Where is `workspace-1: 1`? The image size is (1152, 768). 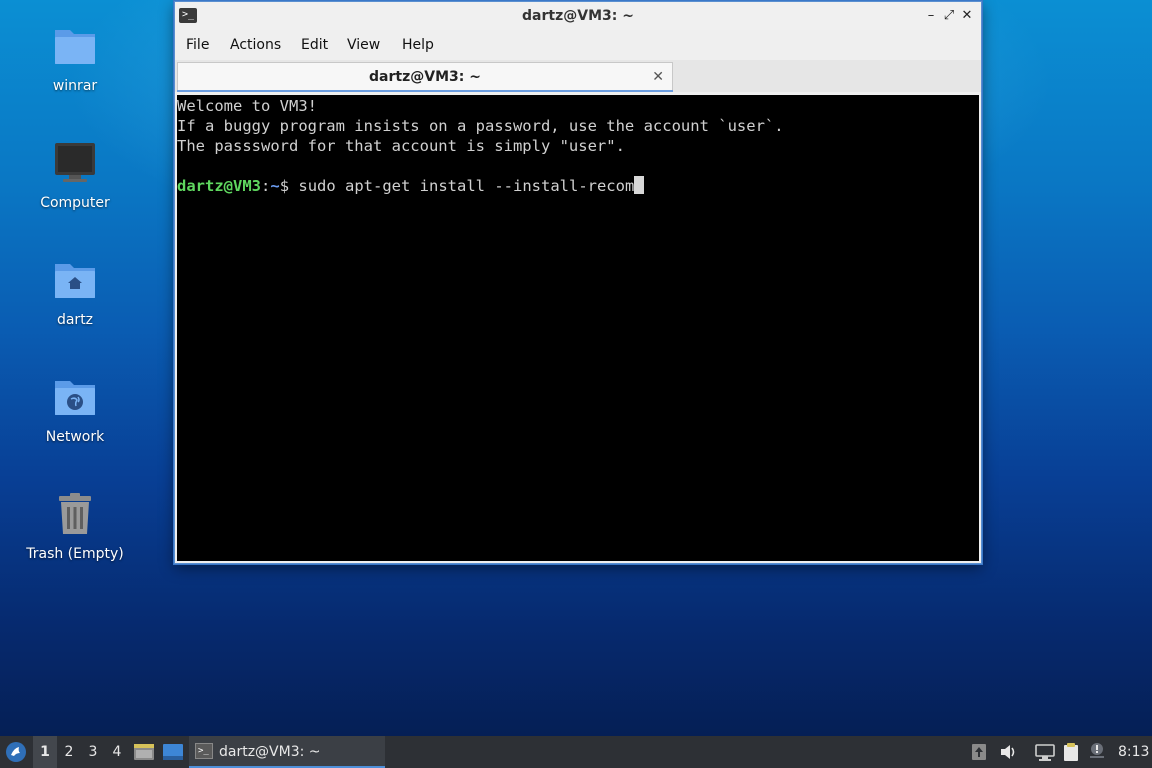
workspace-1: 1 is located at coordinates (45, 752).